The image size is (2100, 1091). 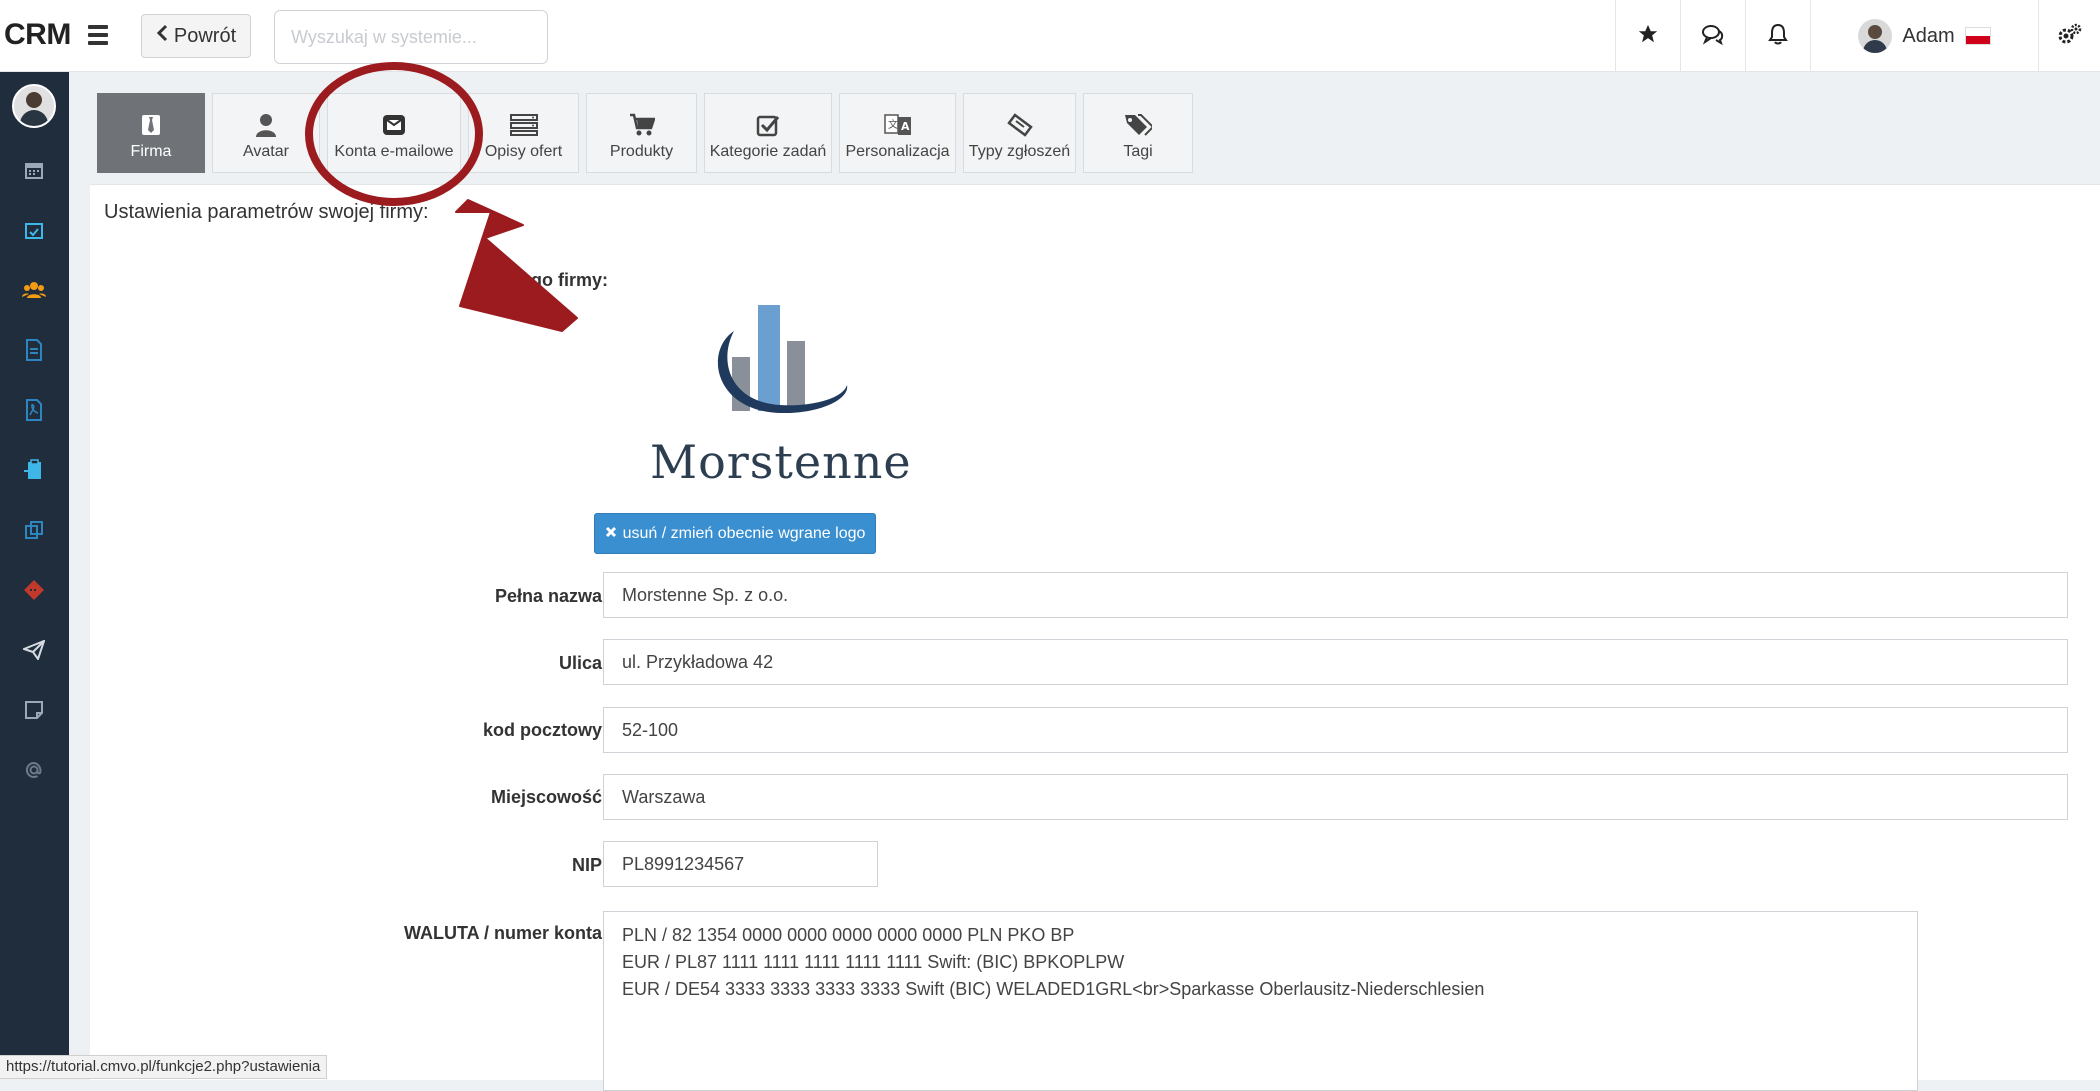 What do you see at coordinates (98, 36) in the screenshot?
I see `menu-toggle-icon` at bounding box center [98, 36].